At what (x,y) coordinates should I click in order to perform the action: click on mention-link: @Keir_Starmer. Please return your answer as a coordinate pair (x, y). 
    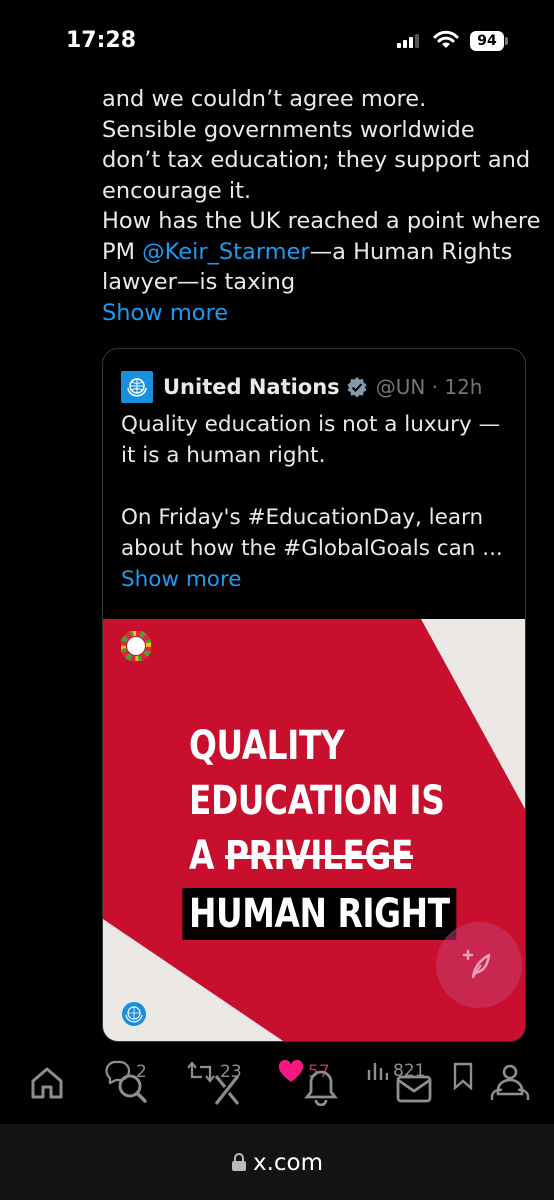
    Looking at the image, I should click on (226, 252).